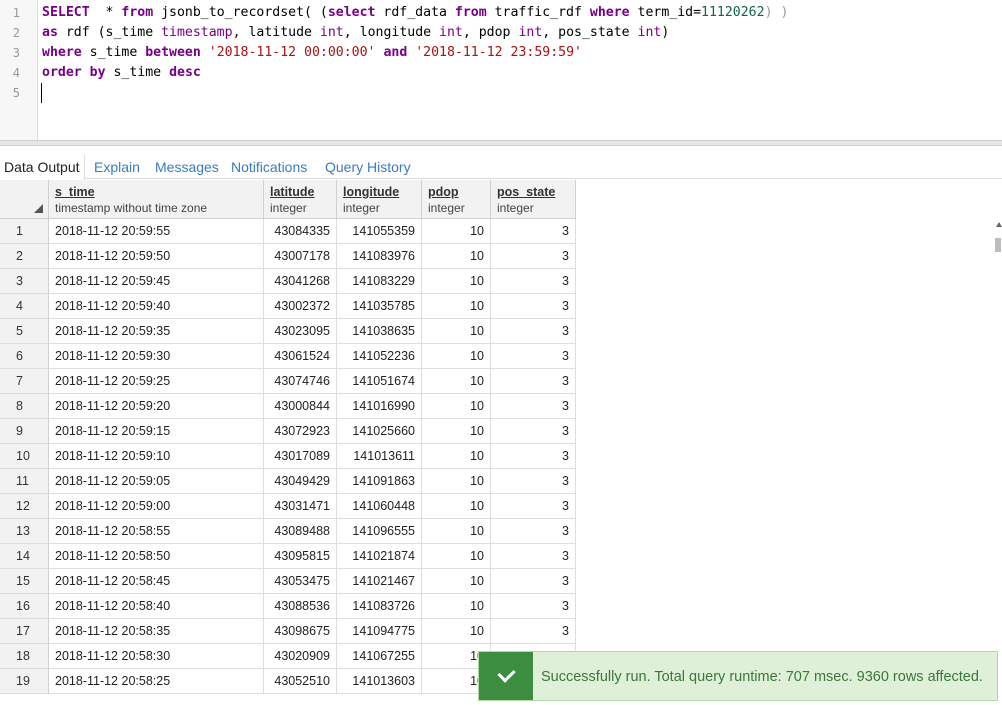  Describe the element at coordinates (24, 581) in the screenshot. I see `row-number: 15` at that location.